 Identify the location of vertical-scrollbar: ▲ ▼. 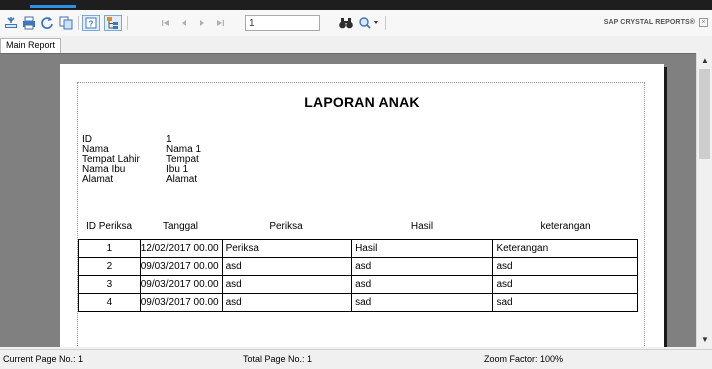
(704, 200).